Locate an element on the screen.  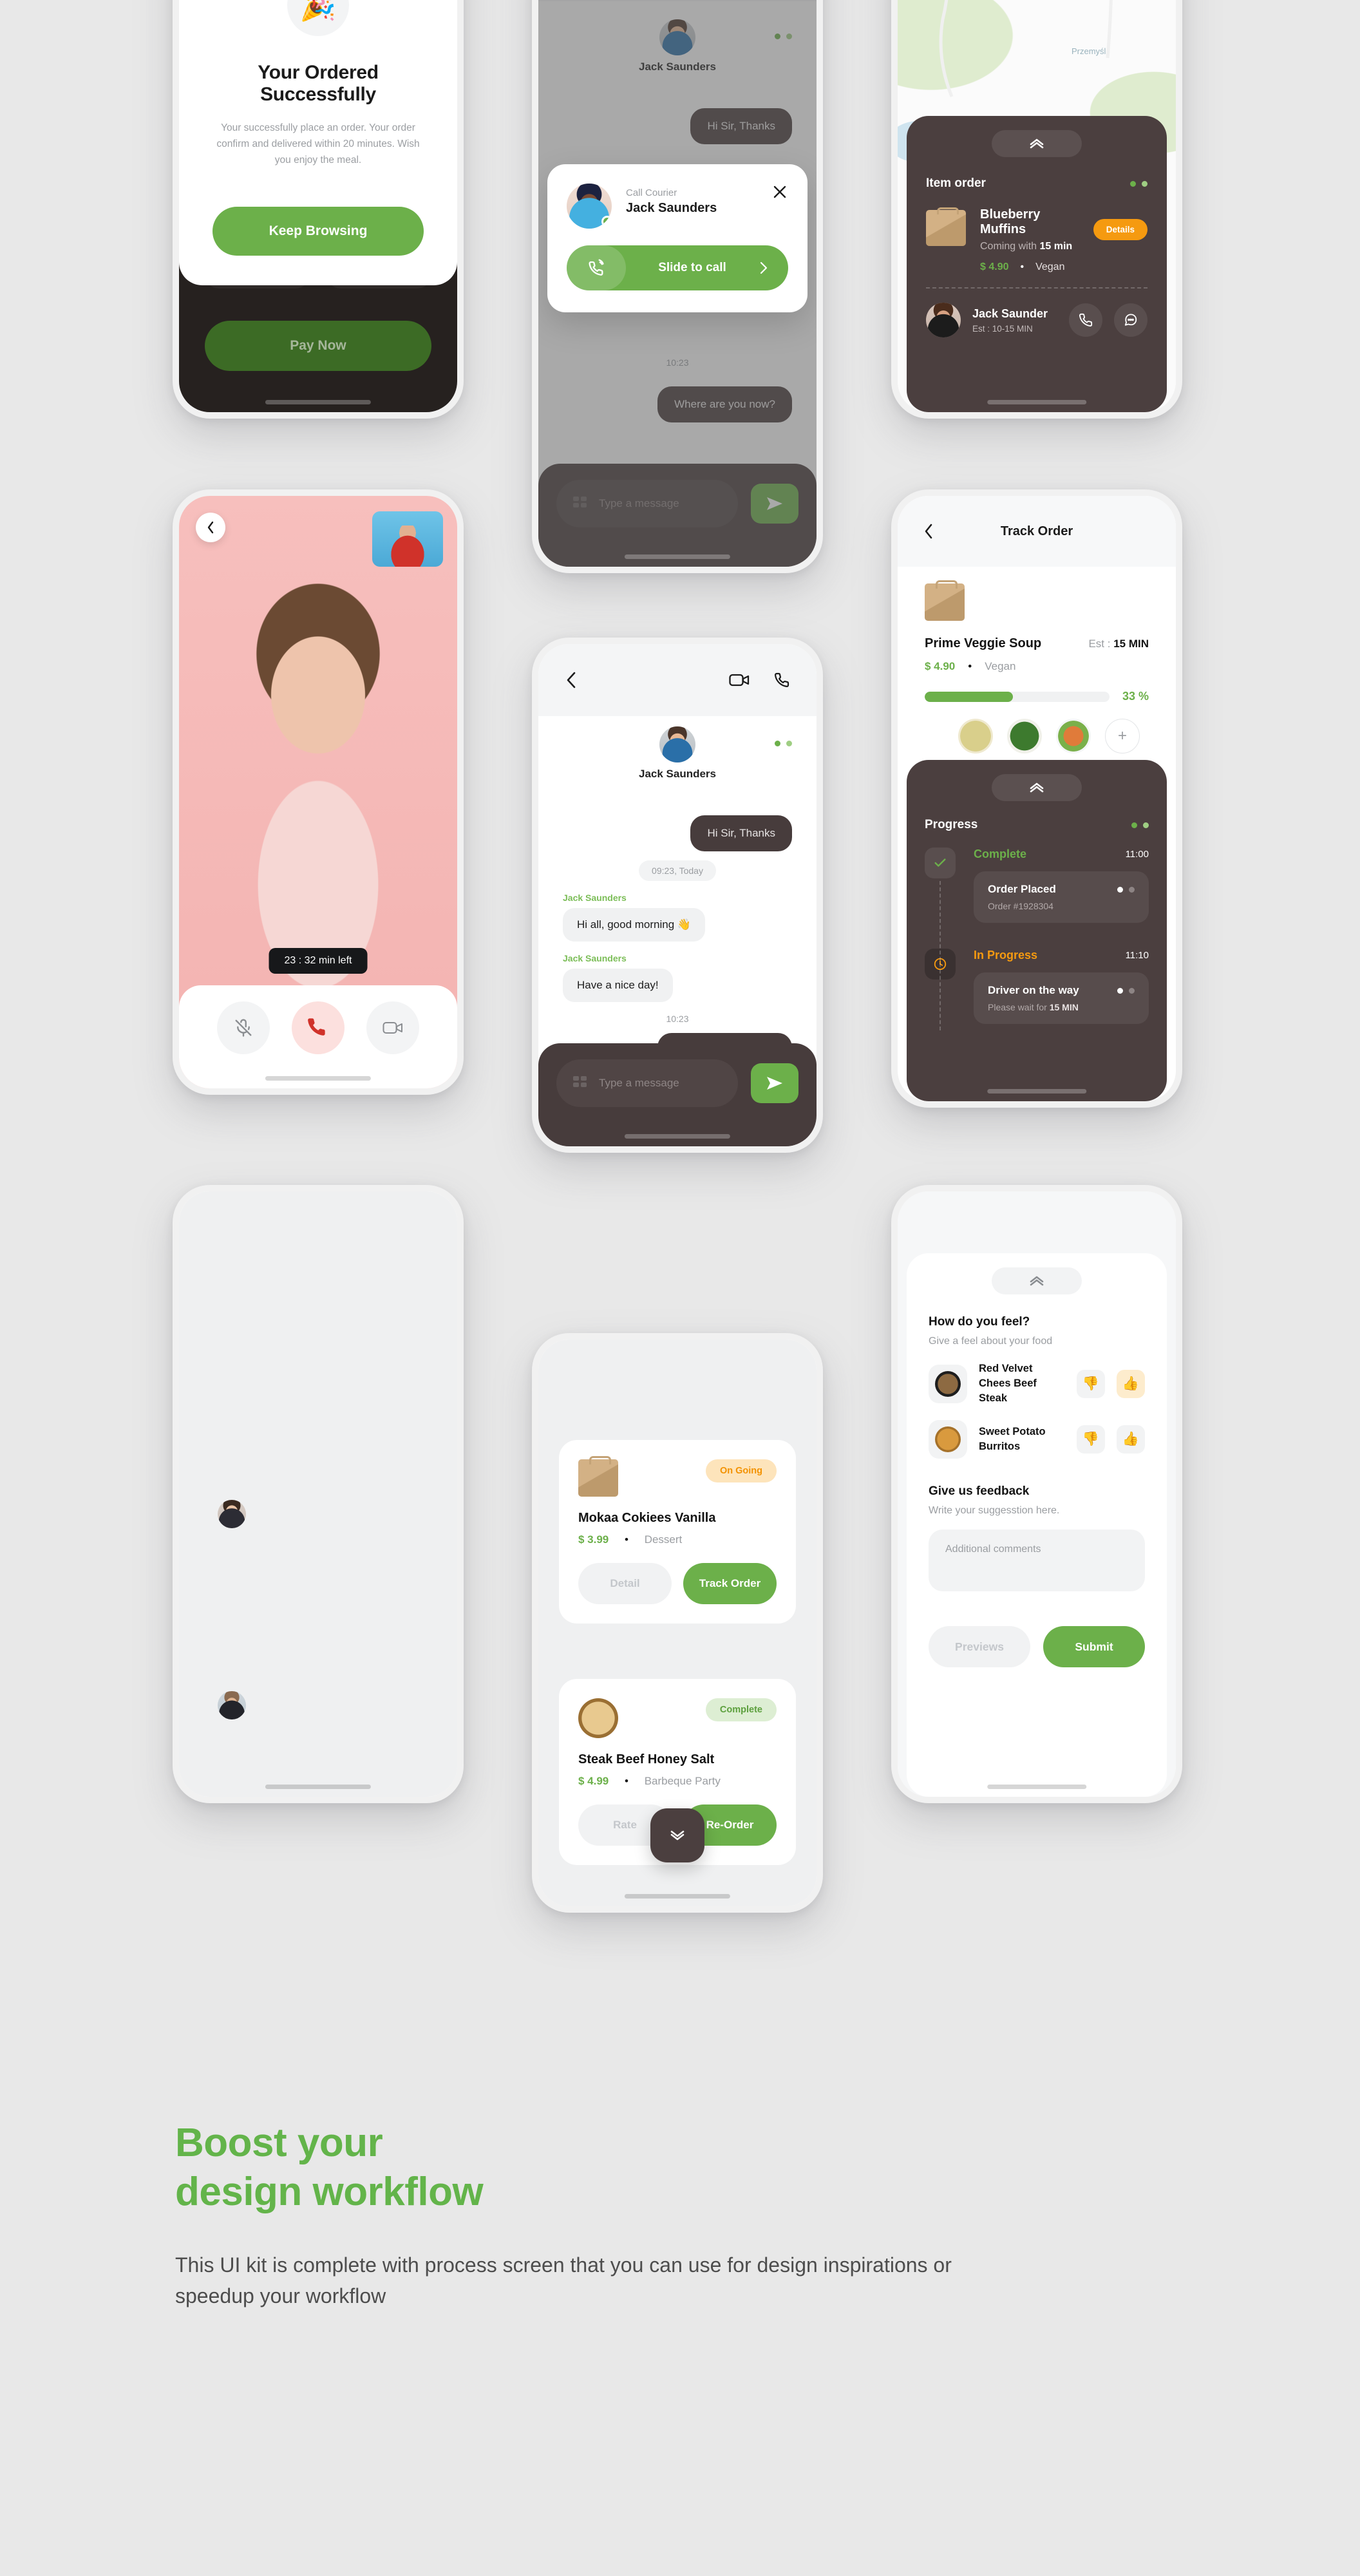
detail-button: Detail is located at coordinates (625, 1583).